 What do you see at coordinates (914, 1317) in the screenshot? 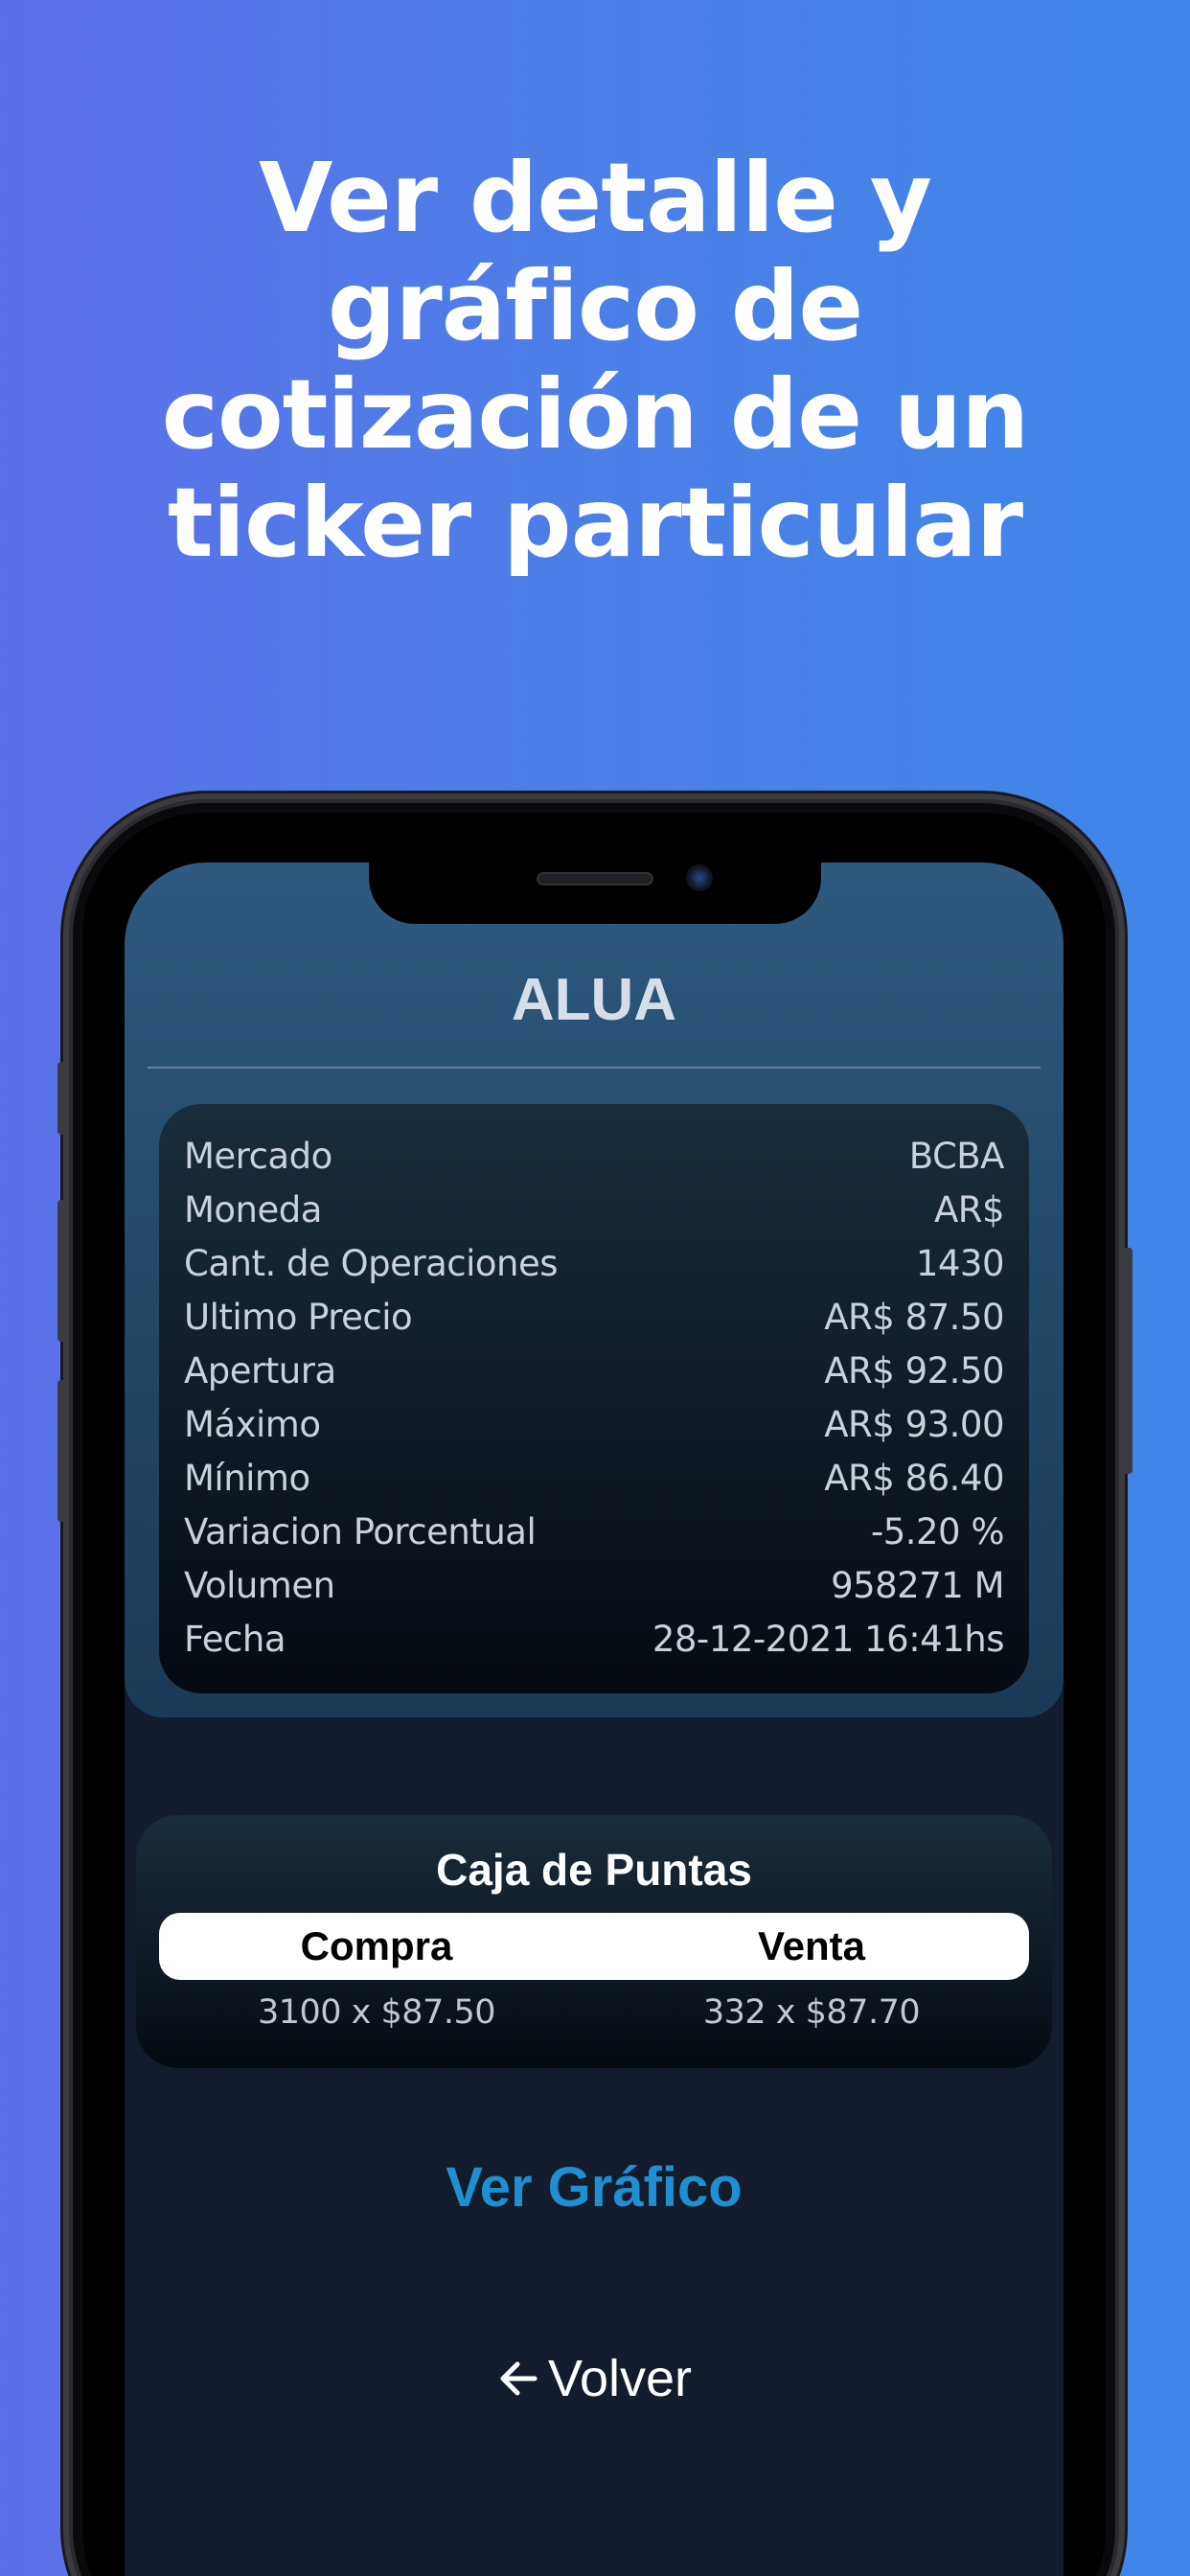
I see `detail-value: AR$ 87.50` at bounding box center [914, 1317].